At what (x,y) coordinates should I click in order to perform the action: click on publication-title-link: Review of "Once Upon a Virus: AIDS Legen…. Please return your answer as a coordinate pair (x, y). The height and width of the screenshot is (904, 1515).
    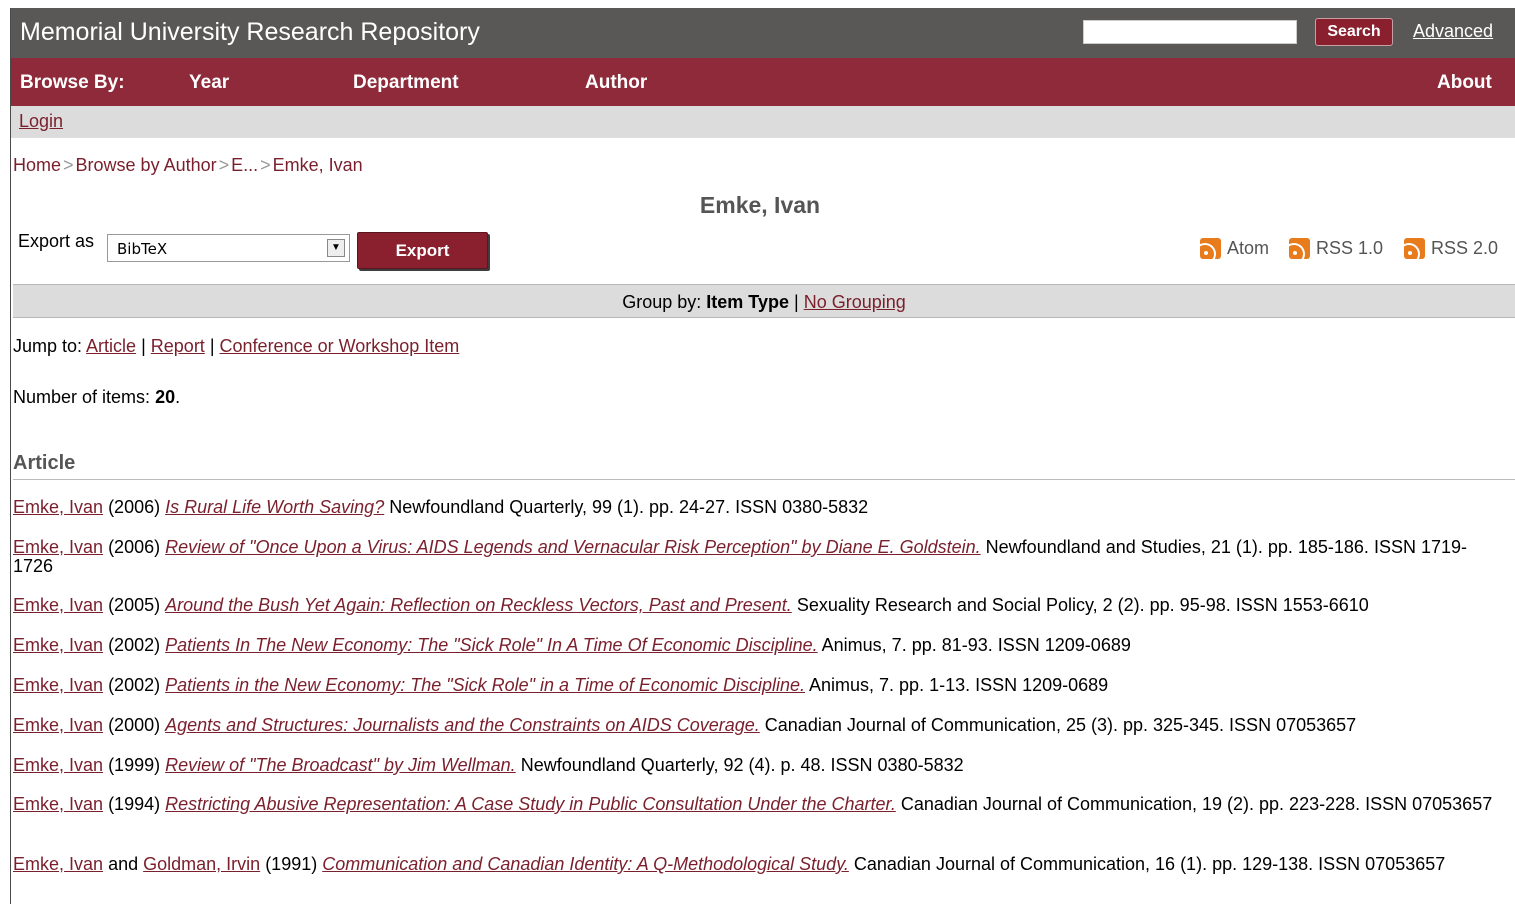
    Looking at the image, I should click on (573, 547).